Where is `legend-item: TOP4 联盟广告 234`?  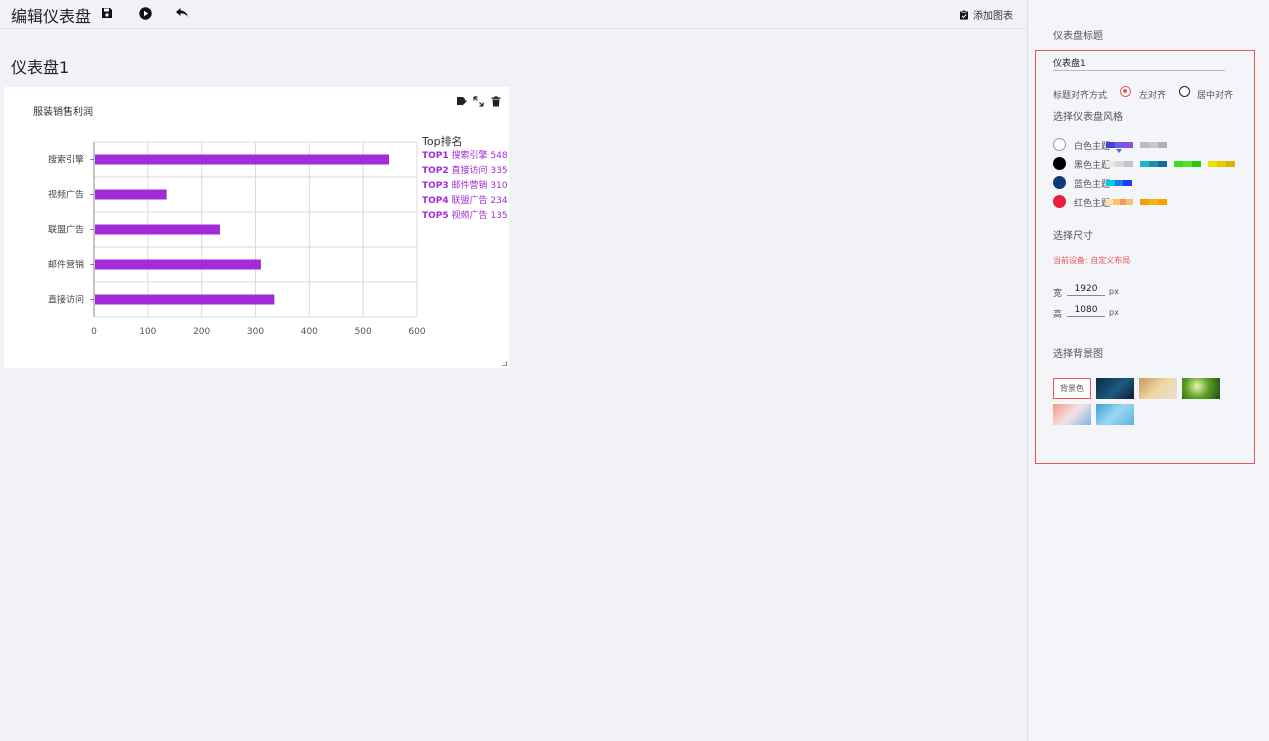 legend-item: TOP4 联盟广告 234 is located at coordinates (465, 201).